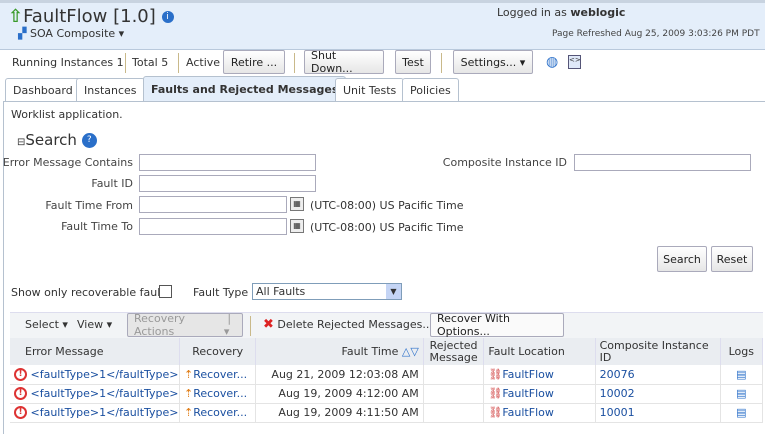  What do you see at coordinates (110, 90) in the screenshot?
I see `tab-instances: Instances` at bounding box center [110, 90].